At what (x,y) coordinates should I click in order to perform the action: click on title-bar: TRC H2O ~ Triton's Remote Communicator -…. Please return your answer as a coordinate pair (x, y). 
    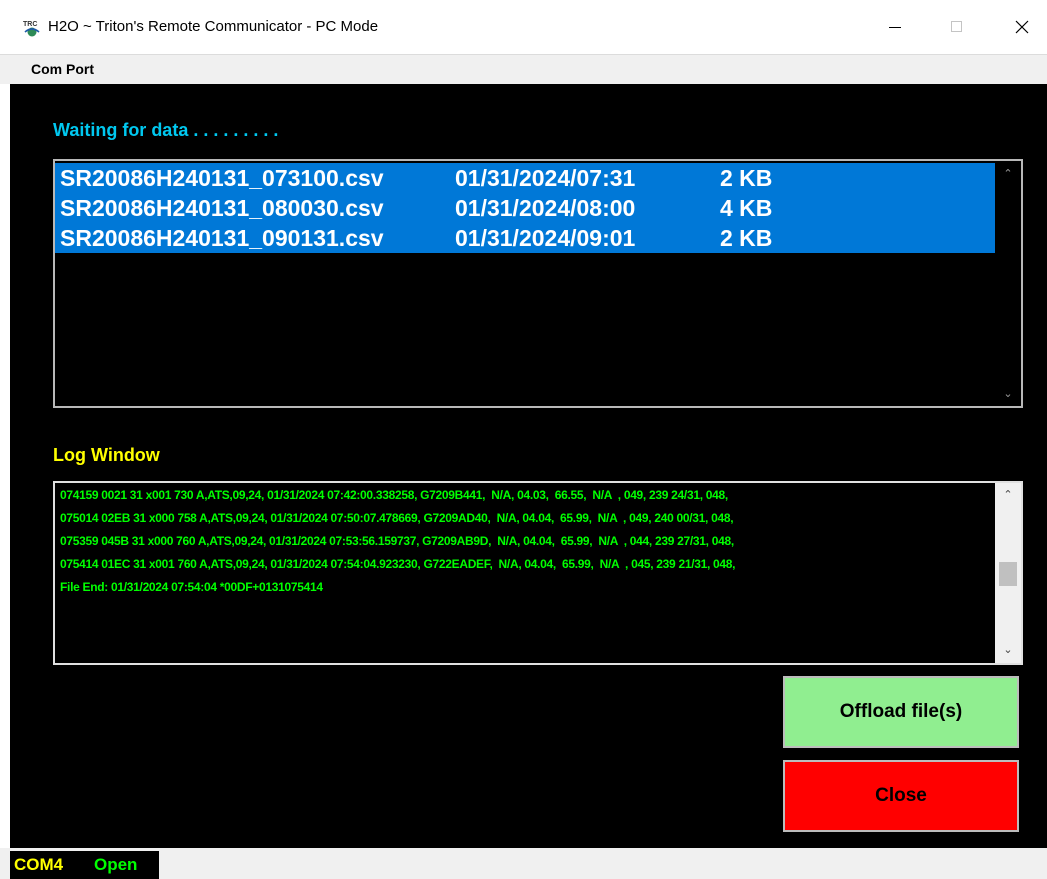
    Looking at the image, I should click on (523, 27).